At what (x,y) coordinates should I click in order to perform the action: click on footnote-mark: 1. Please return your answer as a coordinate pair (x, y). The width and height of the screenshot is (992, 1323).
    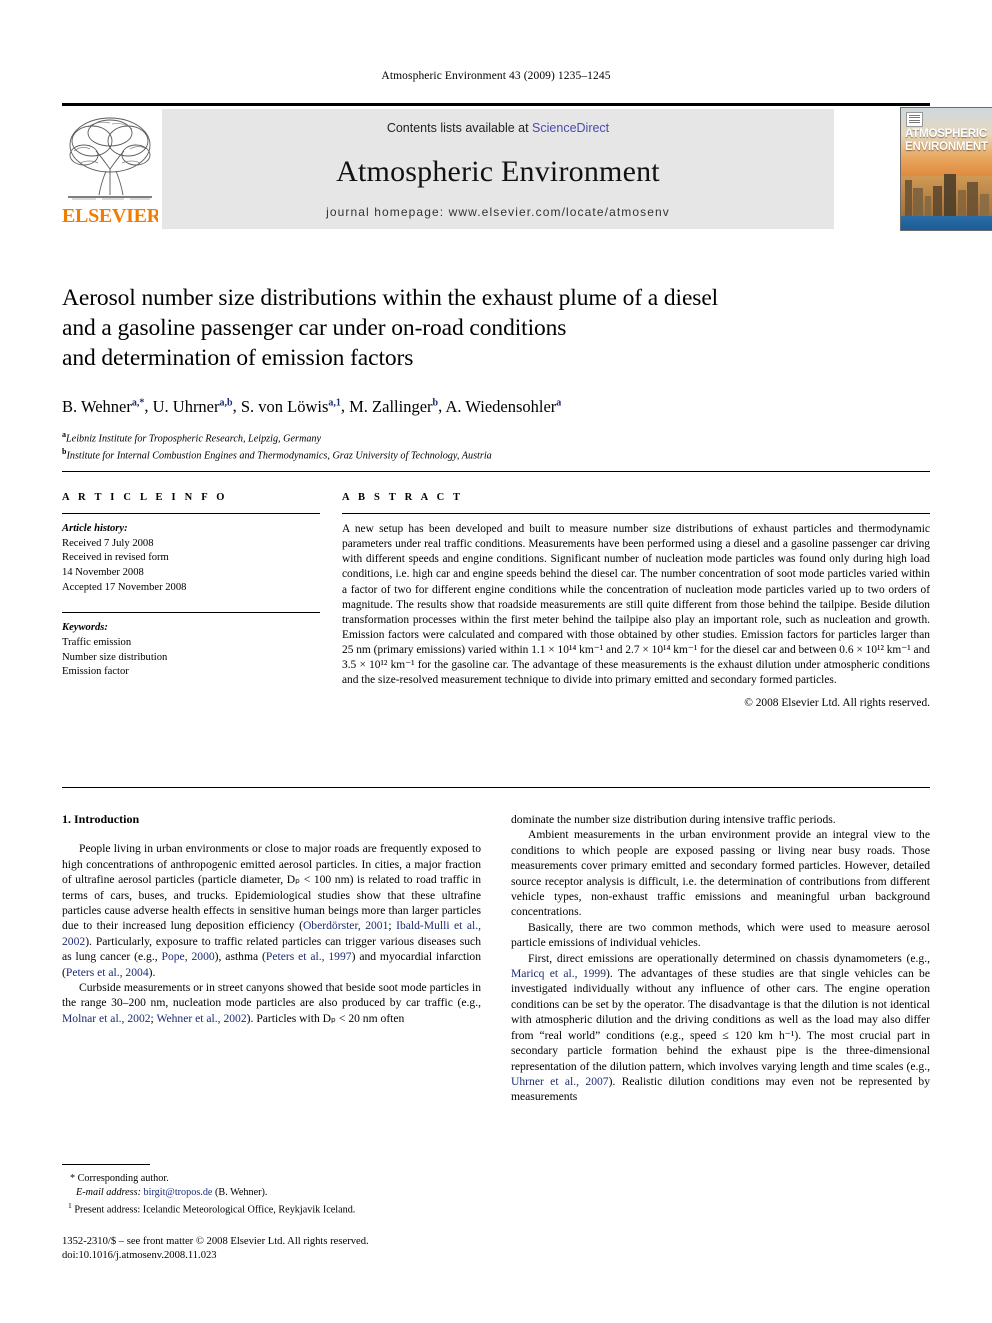
    Looking at the image, I should click on (70, 1206).